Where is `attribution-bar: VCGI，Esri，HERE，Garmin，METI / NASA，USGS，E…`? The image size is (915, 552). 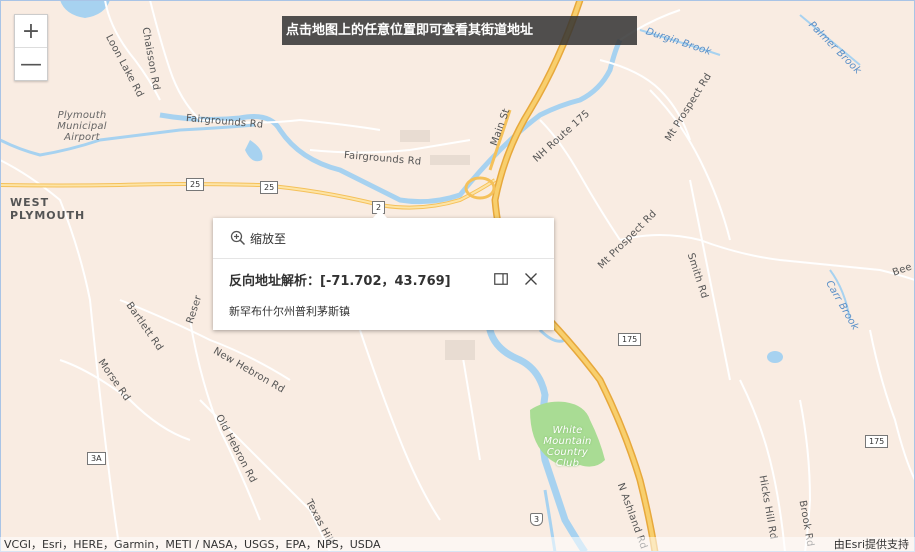
attribution-bar: VCGI，Esri，HERE，Garmin，METI / NASA，USGS，E… is located at coordinates (457, 544).